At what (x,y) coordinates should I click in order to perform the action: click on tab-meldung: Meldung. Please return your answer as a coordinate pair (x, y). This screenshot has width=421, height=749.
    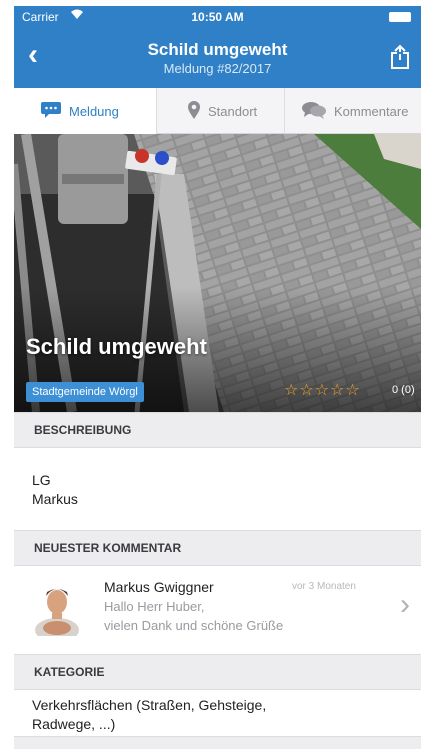
    Looking at the image, I should click on (85, 111).